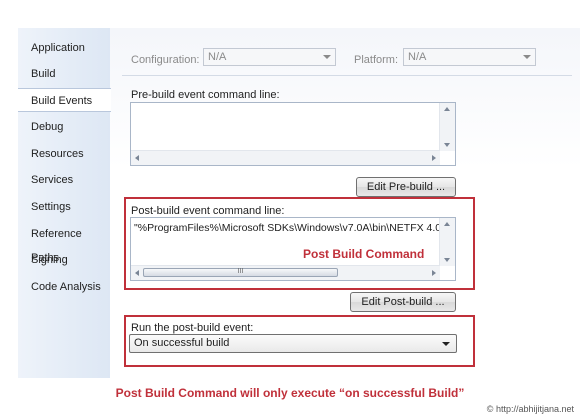 The width and height of the screenshot is (580, 417). What do you see at coordinates (64, 287) in the screenshot?
I see `tab-code-analysis: Code Analysis` at bounding box center [64, 287].